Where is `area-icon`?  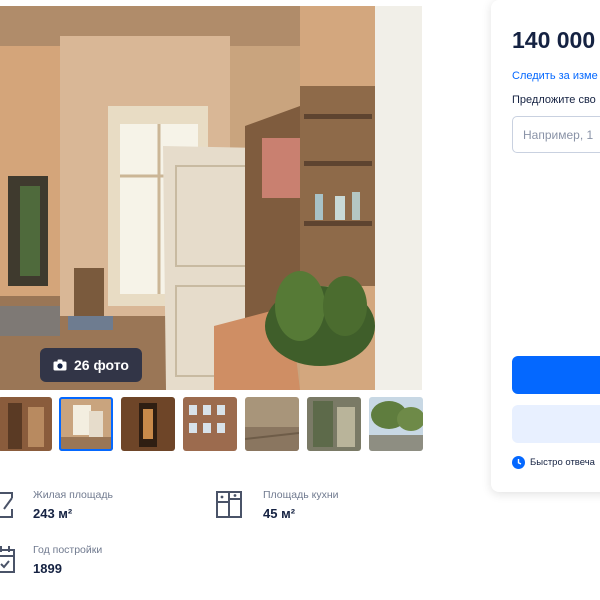
area-icon is located at coordinates (6, 505).